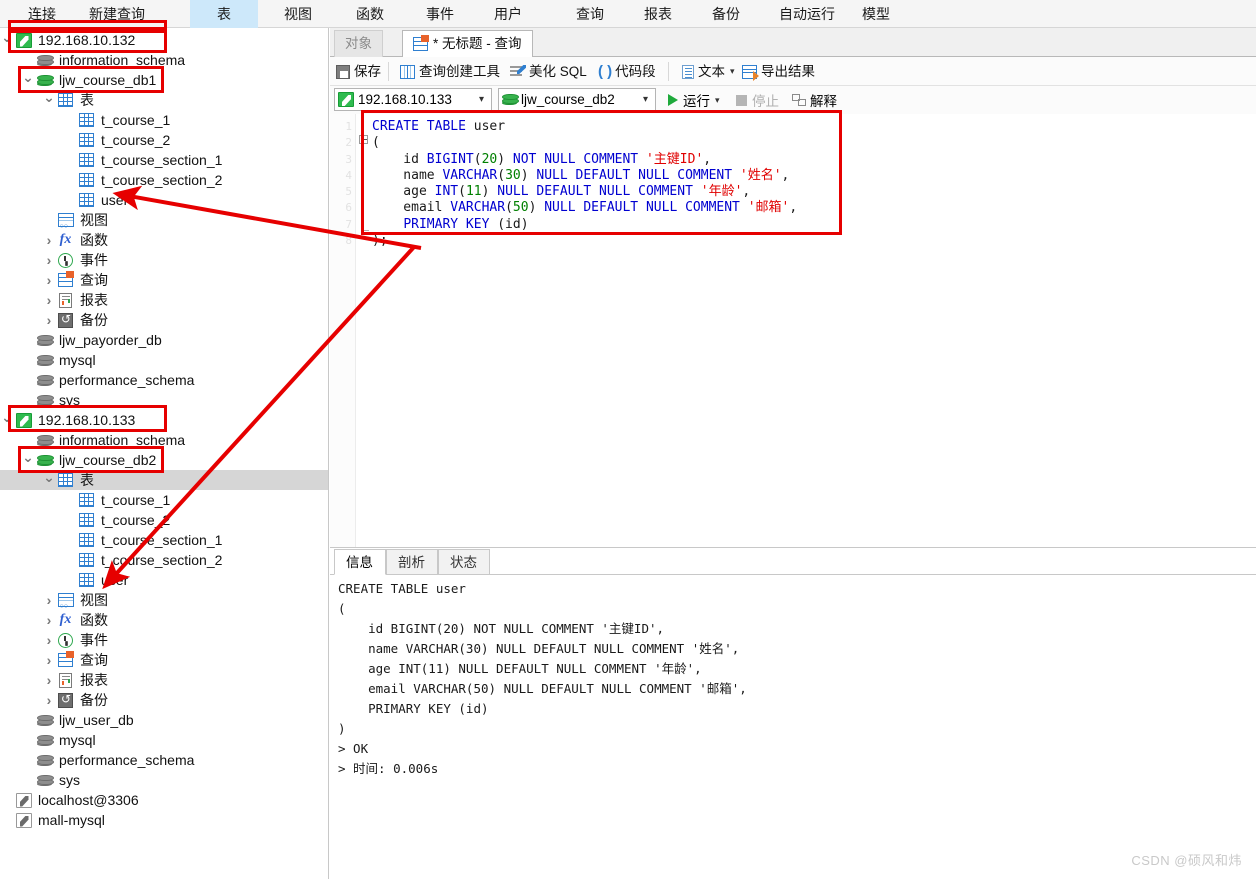  Describe the element at coordinates (298, 14) in the screenshot. I see `menu-item-4: 视图` at that location.